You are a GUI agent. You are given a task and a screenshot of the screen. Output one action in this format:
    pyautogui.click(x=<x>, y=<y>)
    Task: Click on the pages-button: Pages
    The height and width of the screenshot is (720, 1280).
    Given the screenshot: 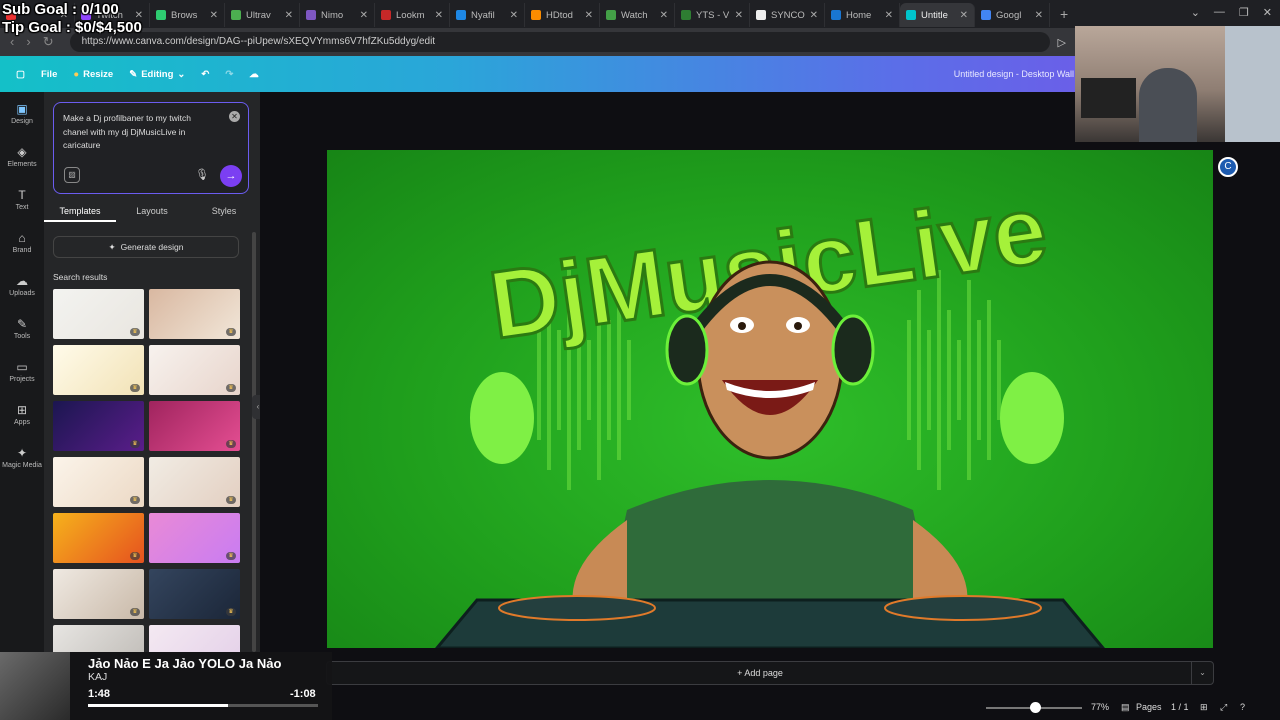 What is the action you would take?
    pyautogui.click(x=1149, y=707)
    